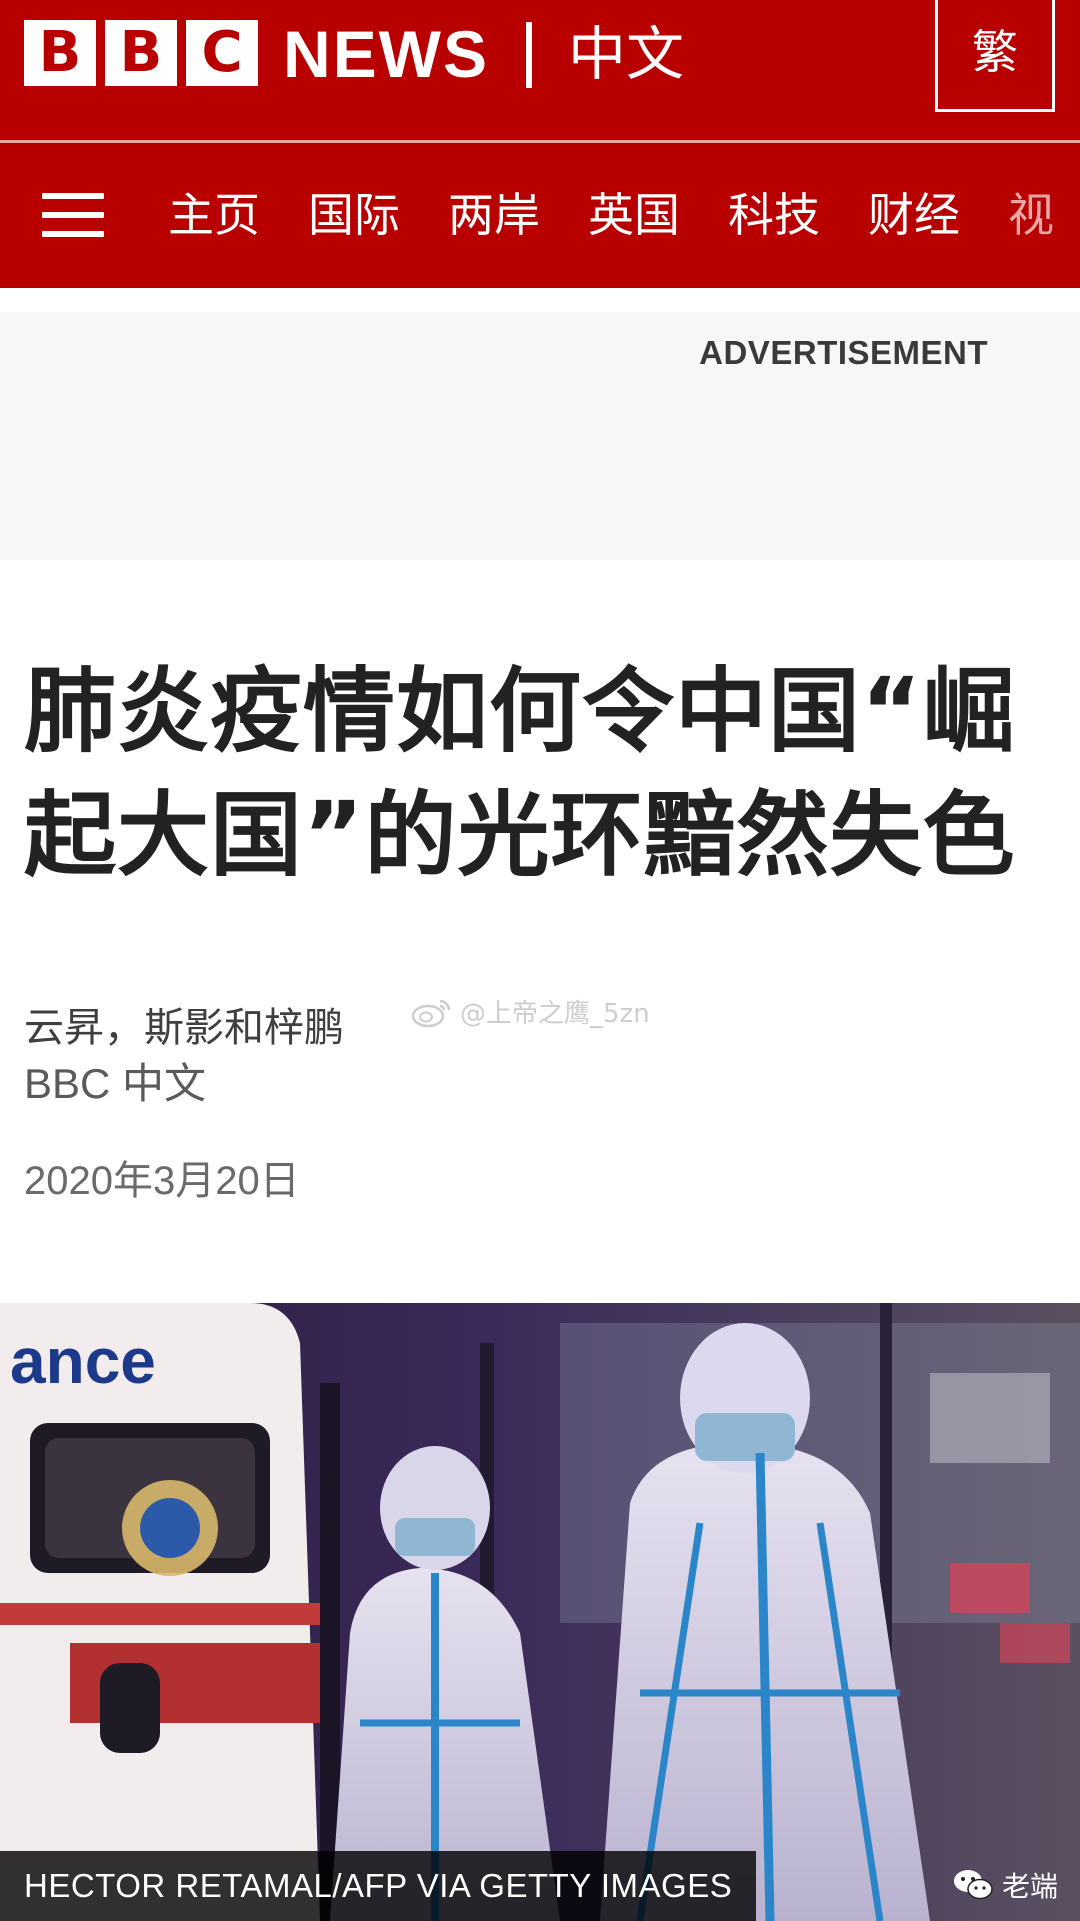 The height and width of the screenshot is (1921, 1080). What do you see at coordinates (529, 55) in the screenshot?
I see `logo-divider` at bounding box center [529, 55].